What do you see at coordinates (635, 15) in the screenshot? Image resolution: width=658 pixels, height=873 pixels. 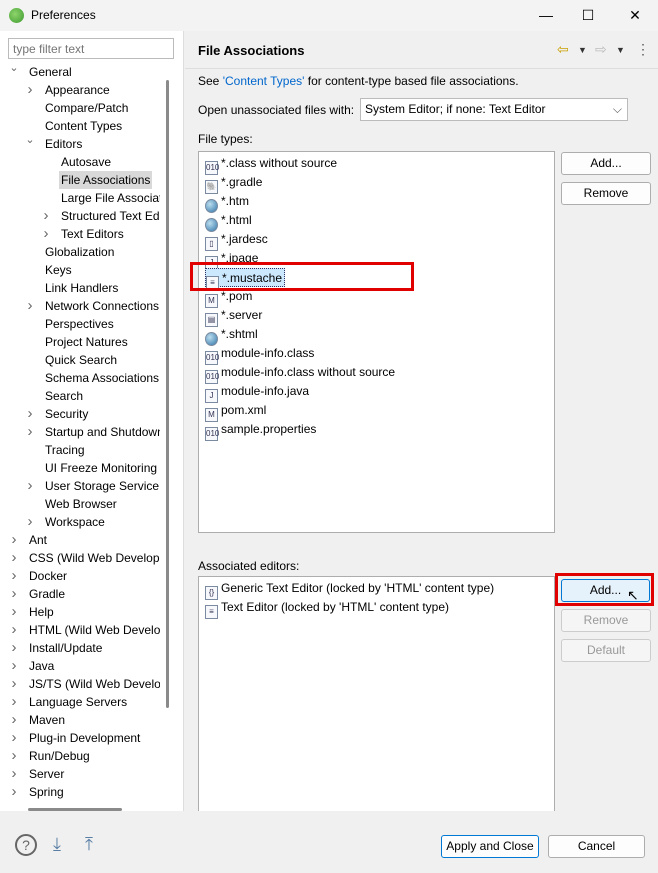 I see `close-button: ✕` at bounding box center [635, 15].